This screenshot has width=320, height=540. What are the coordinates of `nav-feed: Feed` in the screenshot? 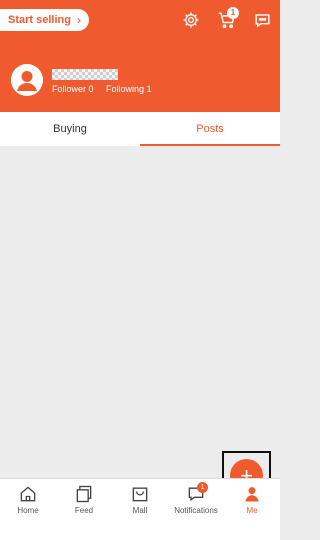 It's located at (84, 509).